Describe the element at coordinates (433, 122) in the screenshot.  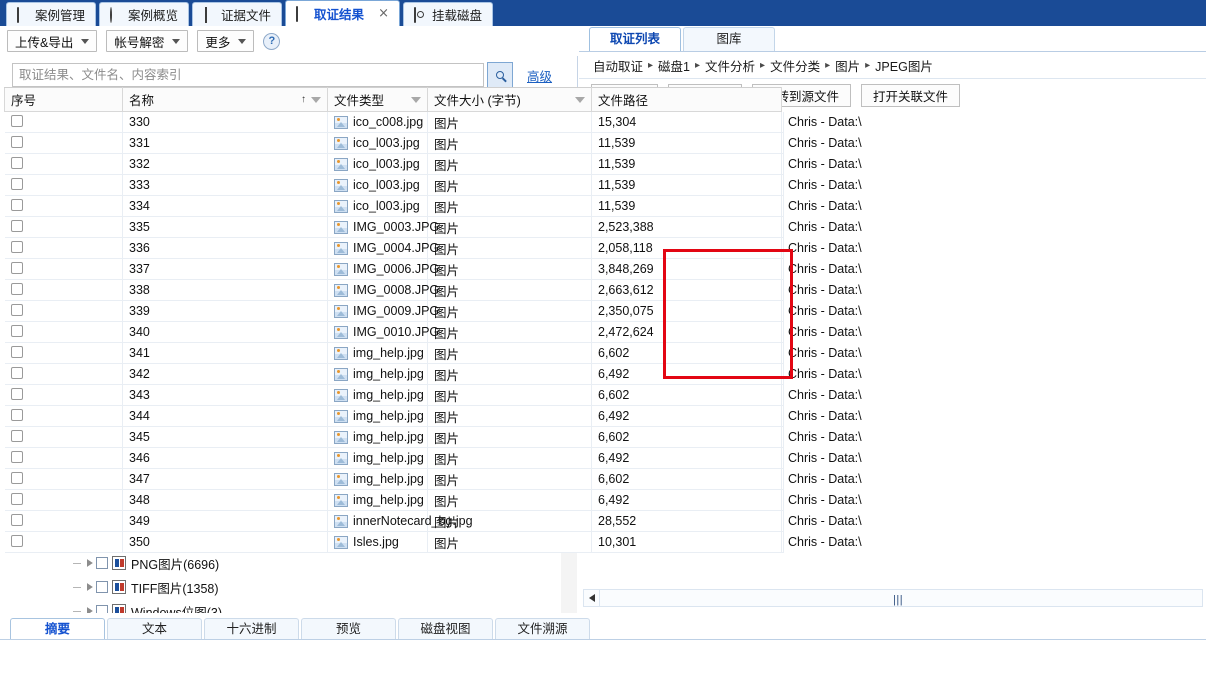
I see `table-row: 330 ico_c008.jpg 图片 15,304 Chris - Data:\` at that location.